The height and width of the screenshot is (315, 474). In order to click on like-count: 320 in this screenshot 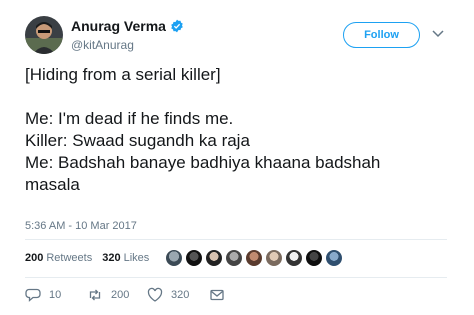, I will do `click(180, 295)`.